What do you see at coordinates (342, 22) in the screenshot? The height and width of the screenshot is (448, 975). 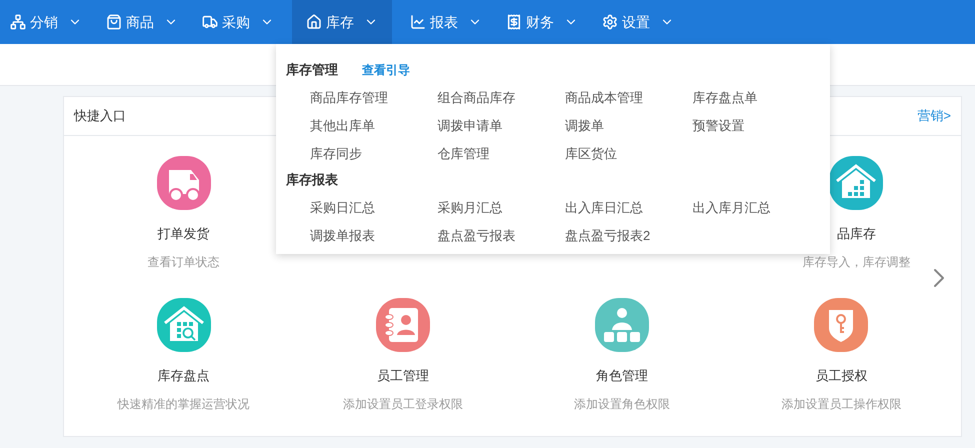 I see `nav-tab: 库存` at bounding box center [342, 22].